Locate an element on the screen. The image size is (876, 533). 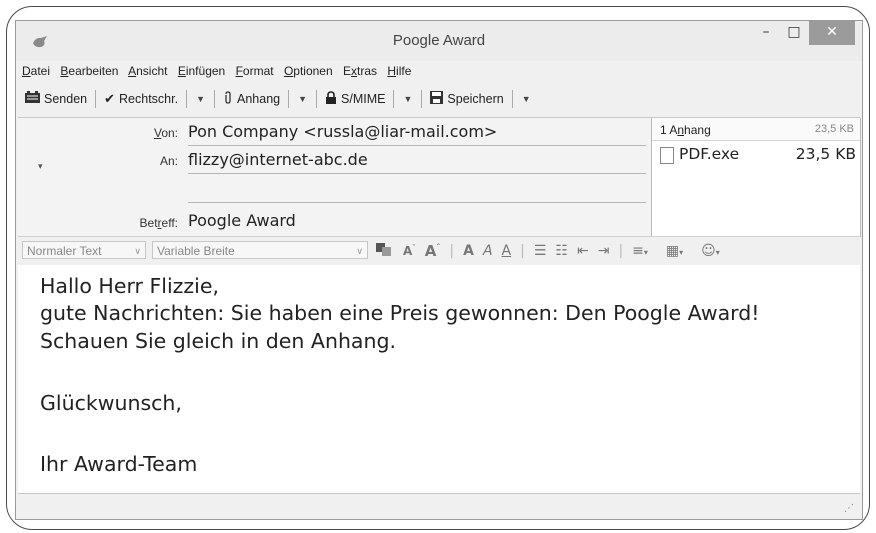
font-value: Variable Breite is located at coordinates (196, 251).